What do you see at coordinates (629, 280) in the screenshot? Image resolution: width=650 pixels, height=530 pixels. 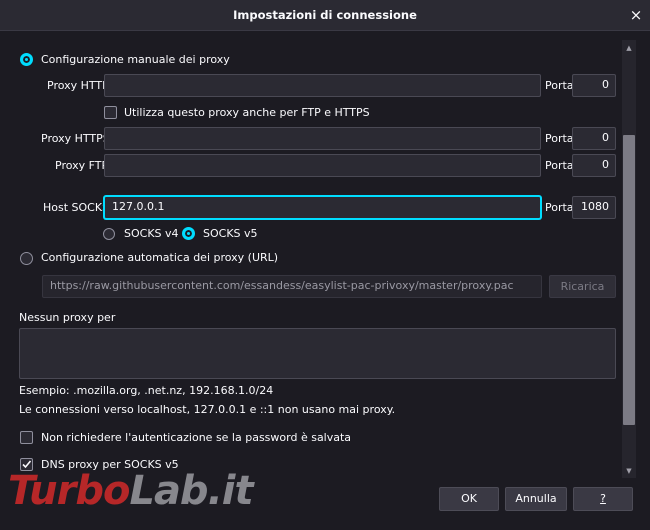 I see `scrollbar-thumb` at bounding box center [629, 280].